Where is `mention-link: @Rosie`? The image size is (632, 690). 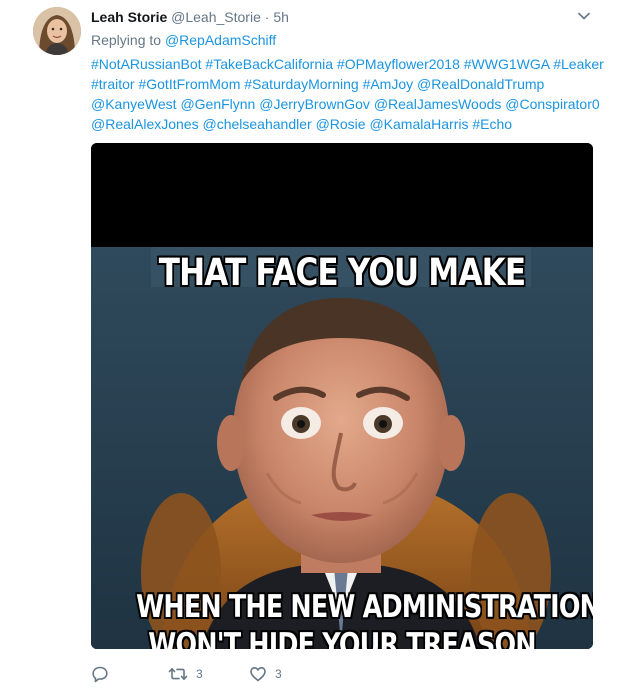 mention-link: @Rosie is located at coordinates (341, 124).